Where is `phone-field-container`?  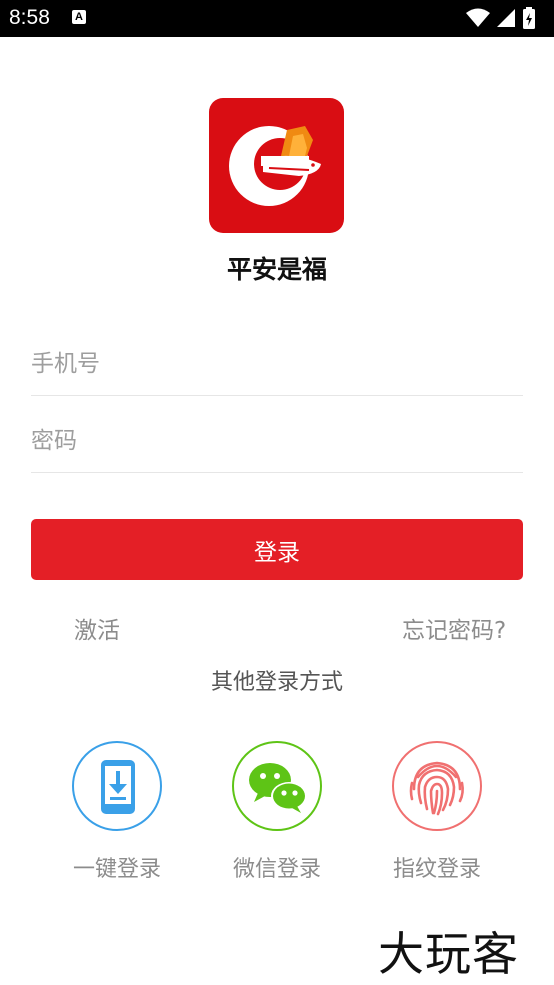 phone-field-container is located at coordinates (277, 364).